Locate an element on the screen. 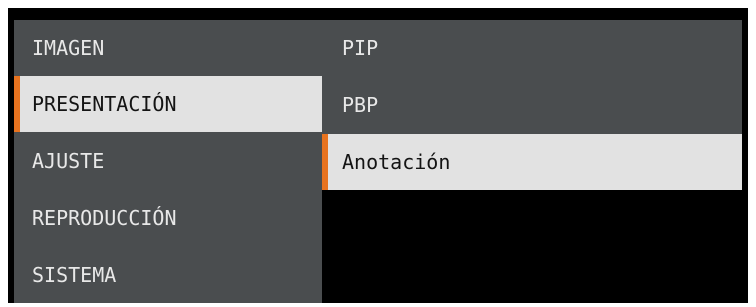 The width and height of the screenshot is (756, 307). menu-item-presentacion: PRESENTACIÓN is located at coordinates (168, 104).